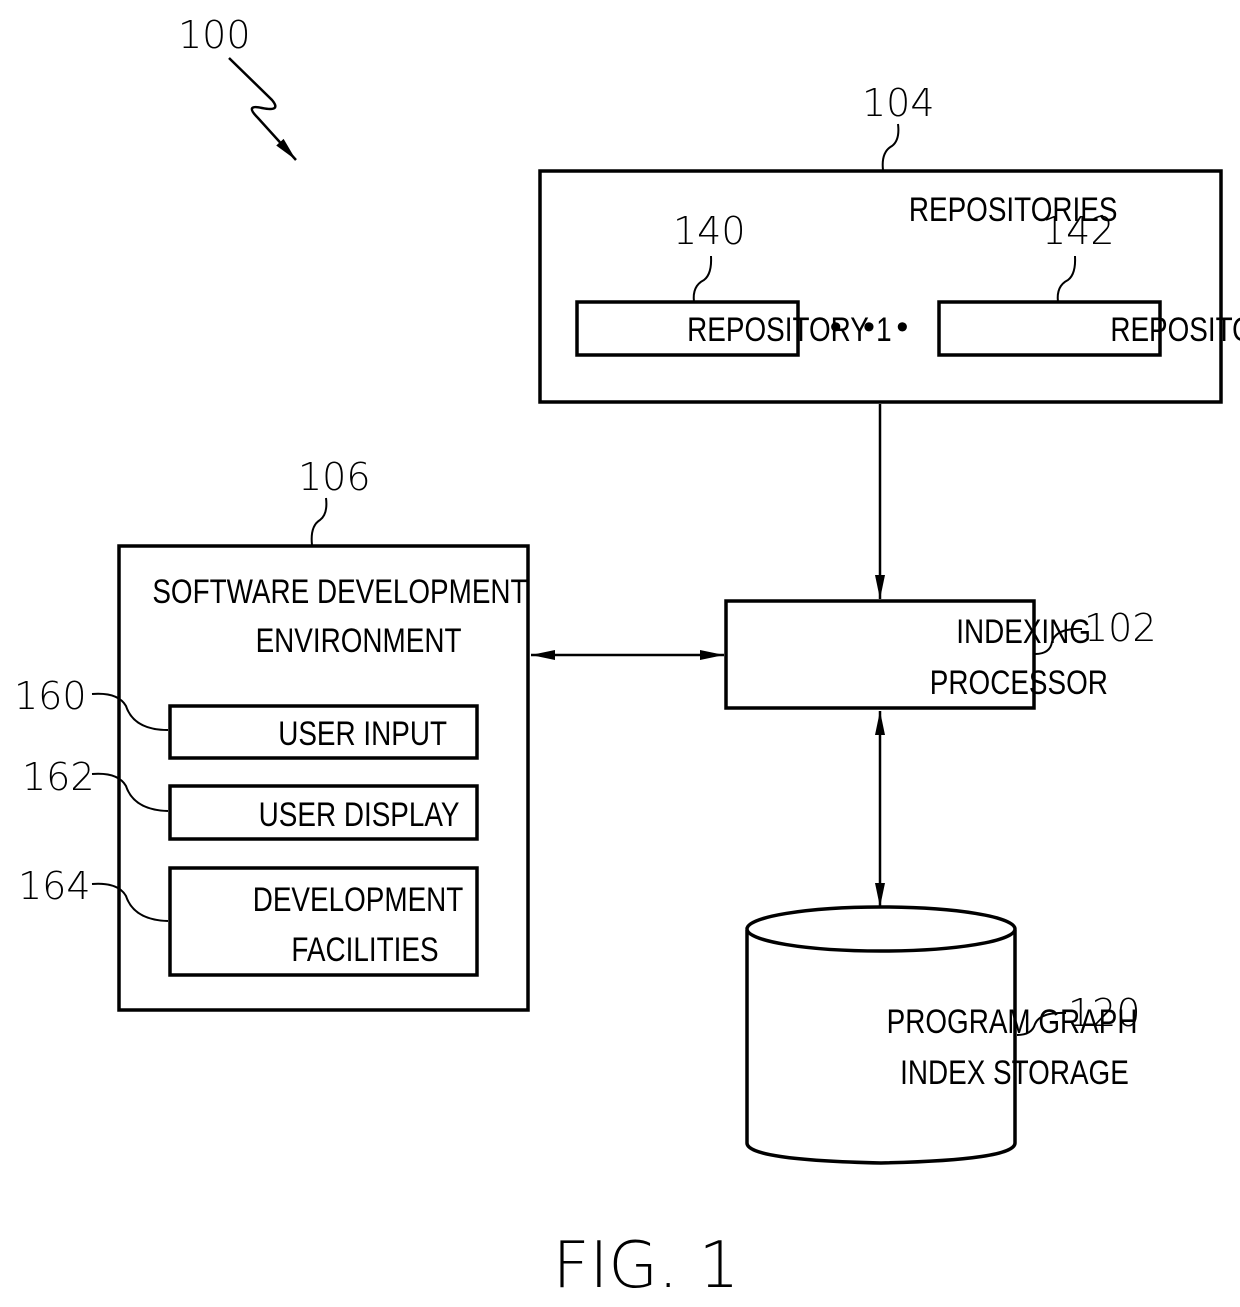  Describe the element at coordinates (709, 231) in the screenshot. I see `repository-1-ref-label: 140` at that location.